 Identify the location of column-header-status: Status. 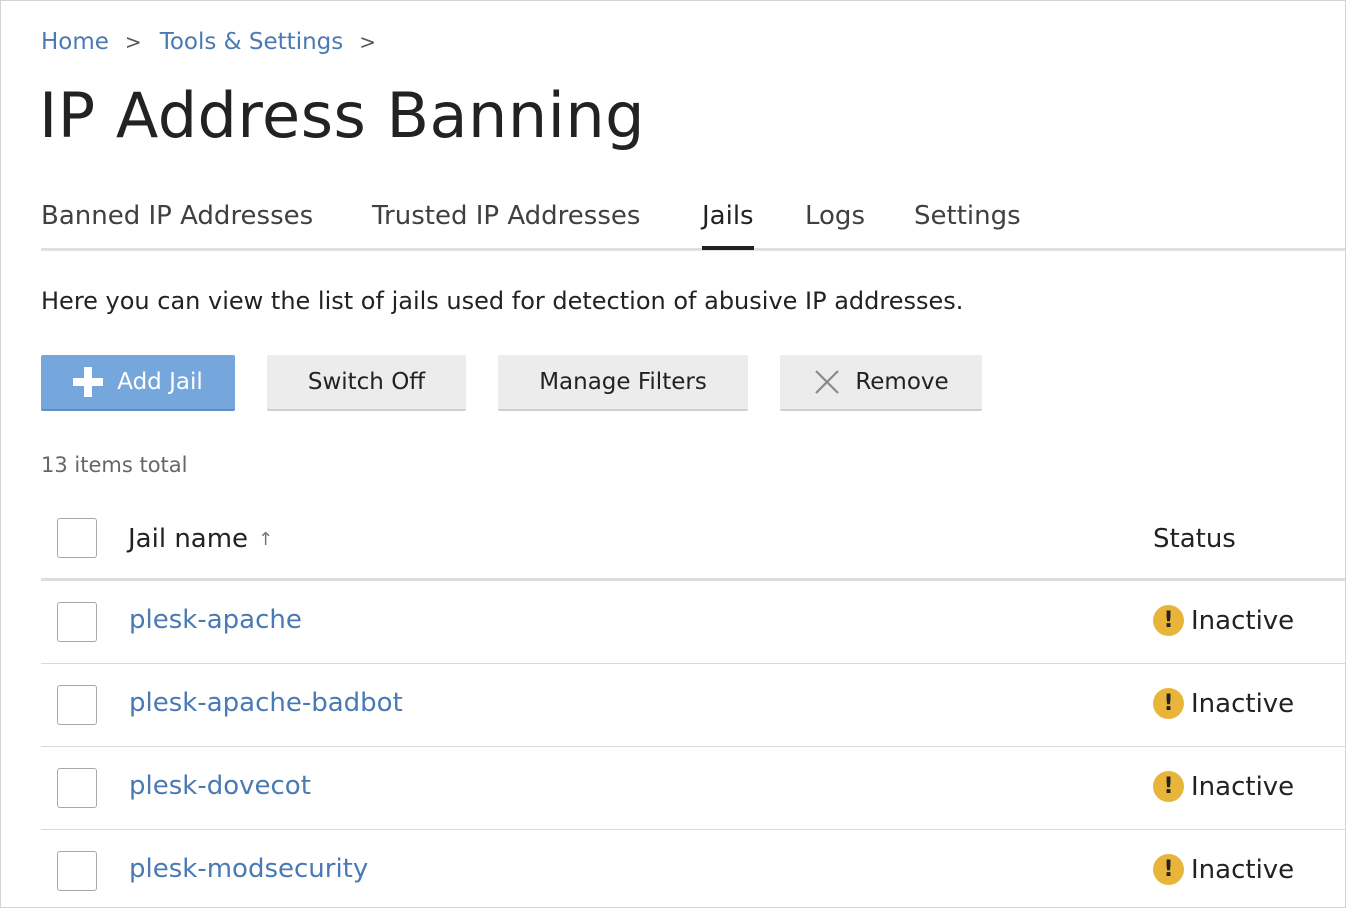
(1194, 539).